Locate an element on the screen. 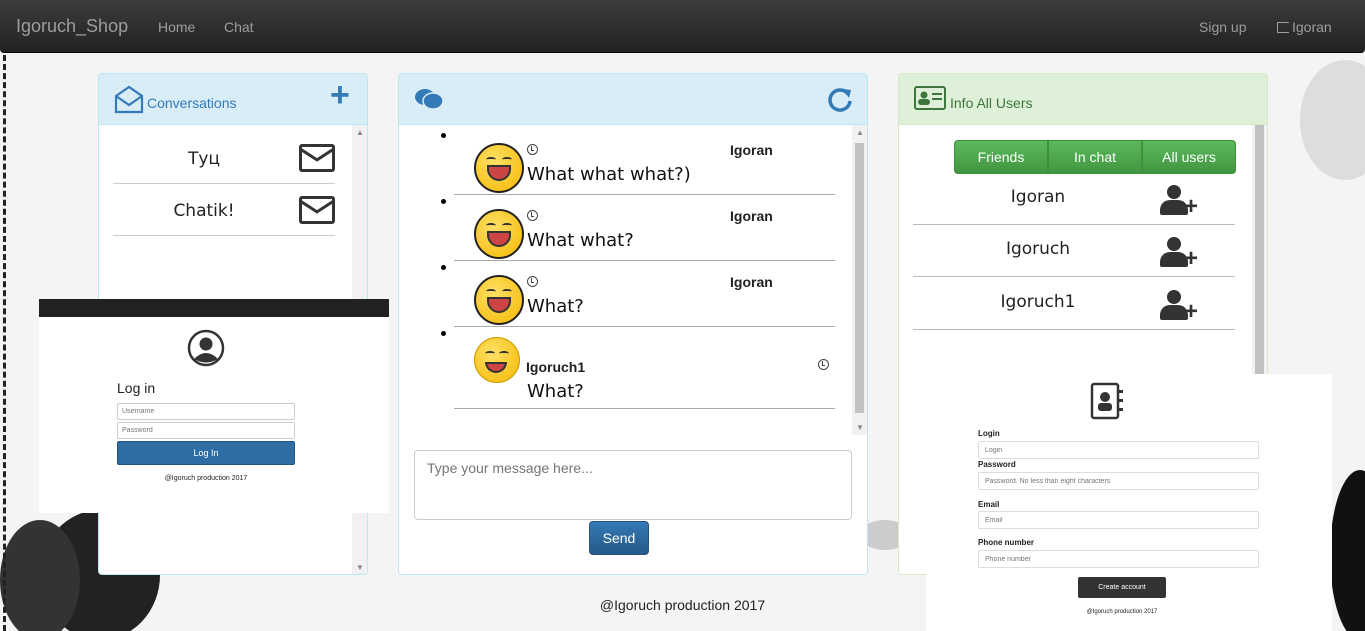 The height and width of the screenshot is (631, 1365). user-name: Igoruch is located at coordinates (1038, 249).